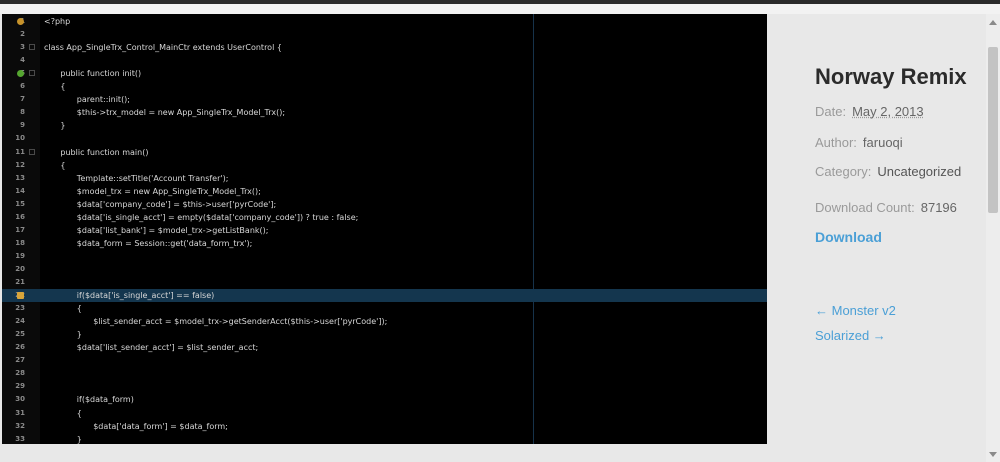  What do you see at coordinates (500, 9) in the screenshot?
I see `page-top-strip` at bounding box center [500, 9].